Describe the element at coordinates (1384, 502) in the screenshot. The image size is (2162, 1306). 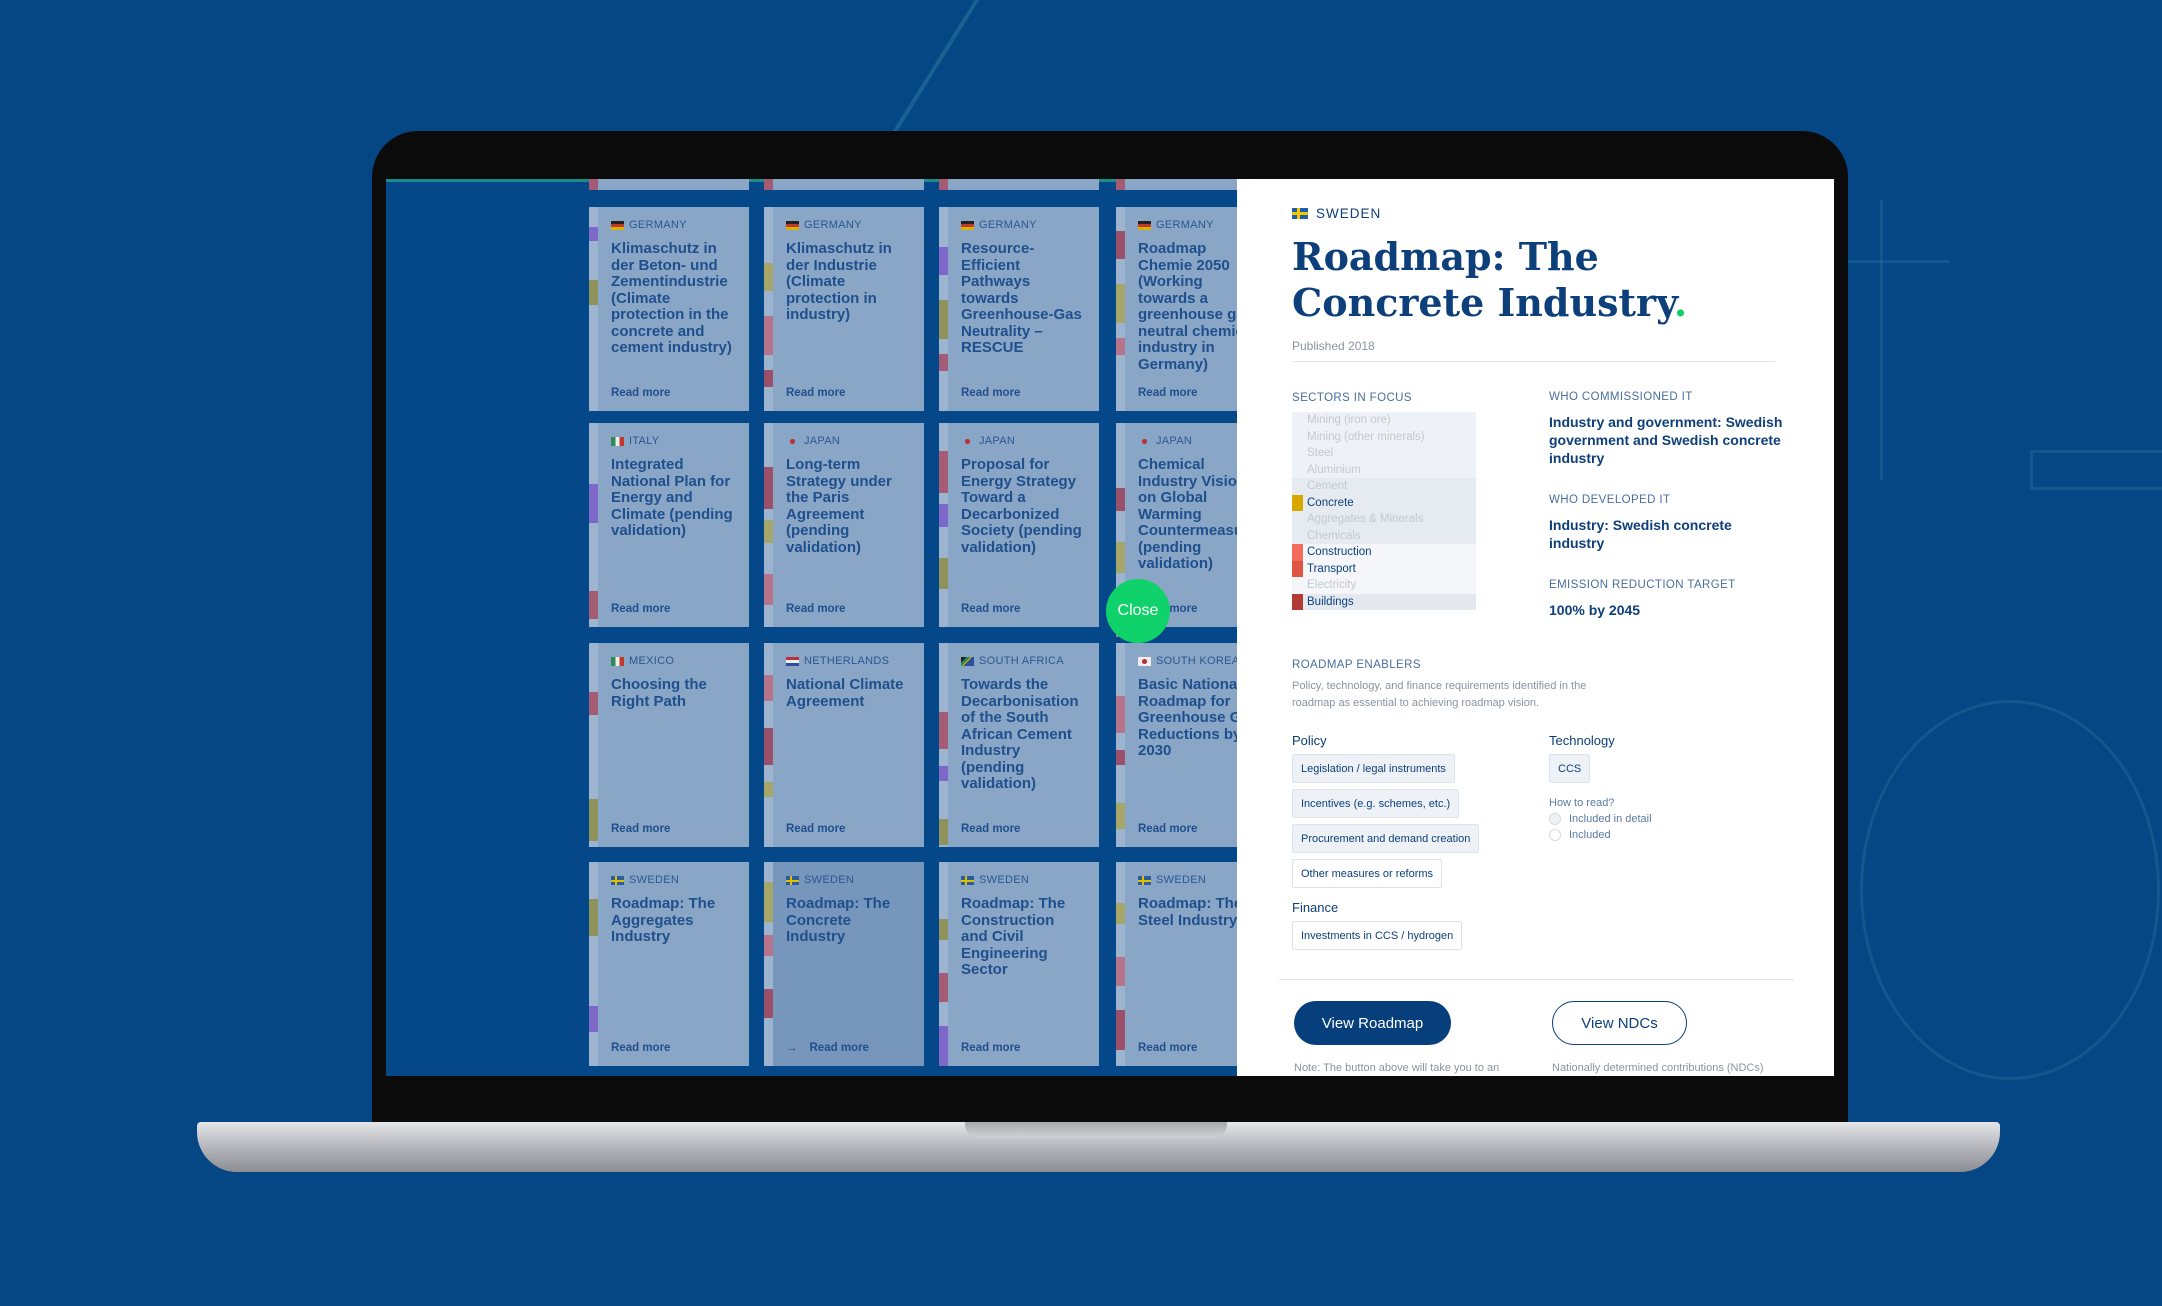
I see `sector-item: Concrete` at that location.